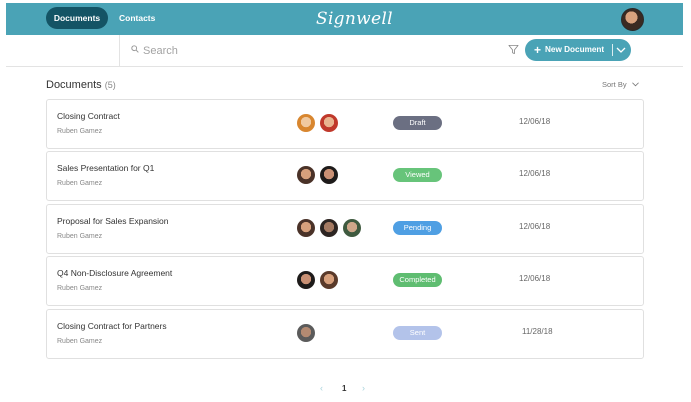 The height and width of the screenshot is (402, 691). Describe the element at coordinates (632, 19) in the screenshot. I see `user-avatar` at that location.